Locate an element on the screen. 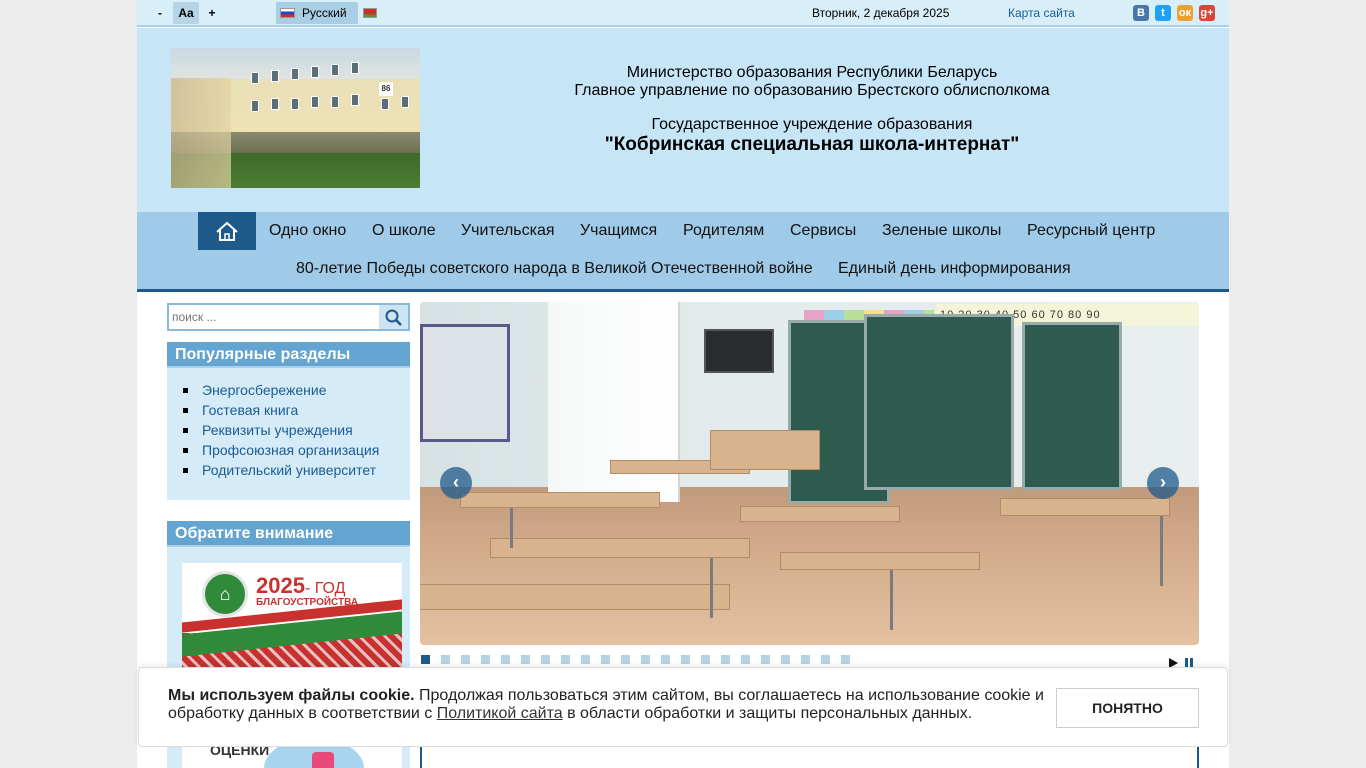 This screenshot has height=768, width=1366. popular-link-guestbook: Гостевая книга is located at coordinates (250, 410).